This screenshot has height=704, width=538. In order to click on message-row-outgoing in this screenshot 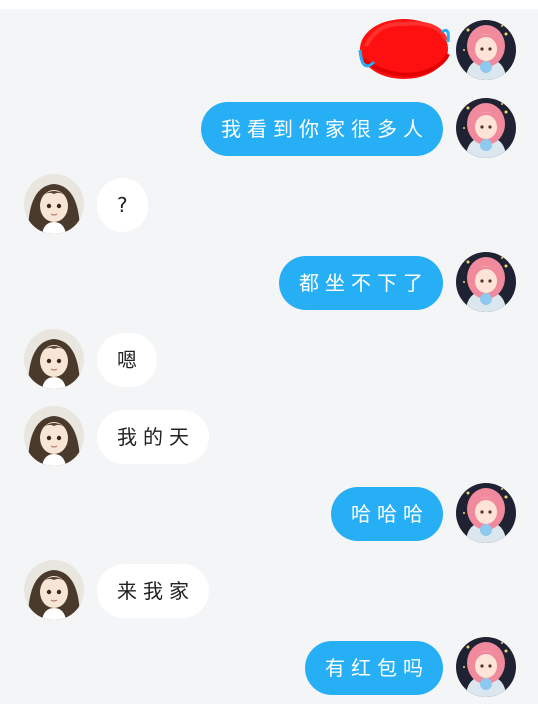, I will do `click(269, 50)`.